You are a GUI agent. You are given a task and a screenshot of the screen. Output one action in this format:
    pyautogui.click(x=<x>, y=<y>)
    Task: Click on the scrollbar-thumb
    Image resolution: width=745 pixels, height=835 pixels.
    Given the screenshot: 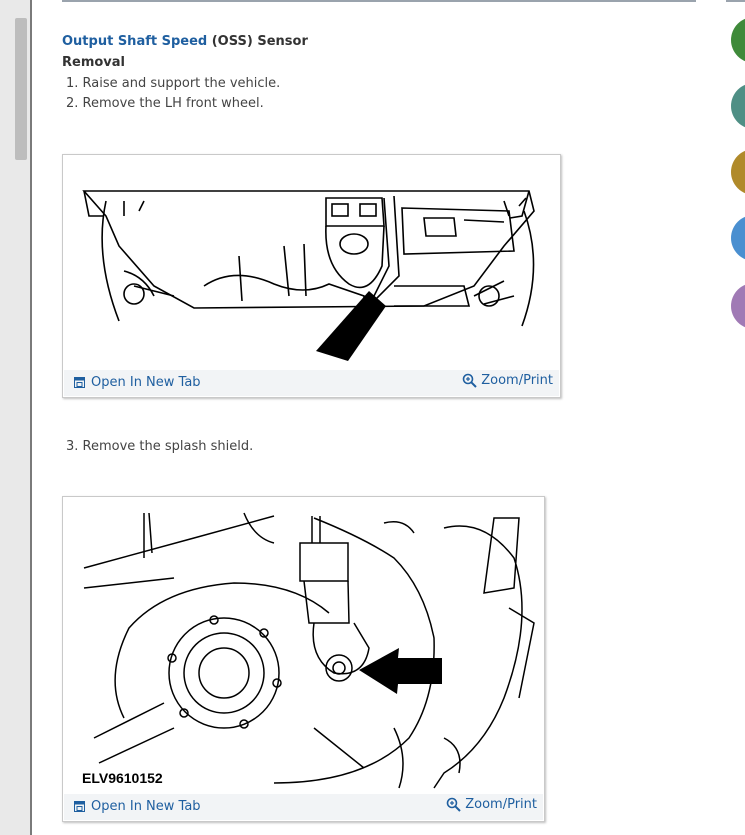 What is the action you would take?
    pyautogui.click(x=21, y=89)
    